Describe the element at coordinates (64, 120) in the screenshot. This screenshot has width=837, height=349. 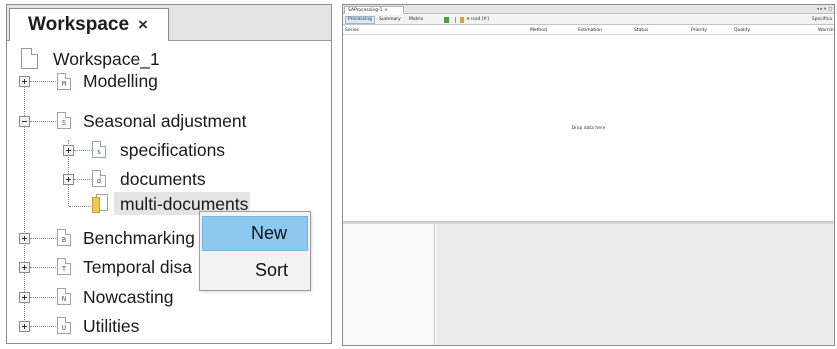
I see `seasonal-adjustment-icon: S` at that location.